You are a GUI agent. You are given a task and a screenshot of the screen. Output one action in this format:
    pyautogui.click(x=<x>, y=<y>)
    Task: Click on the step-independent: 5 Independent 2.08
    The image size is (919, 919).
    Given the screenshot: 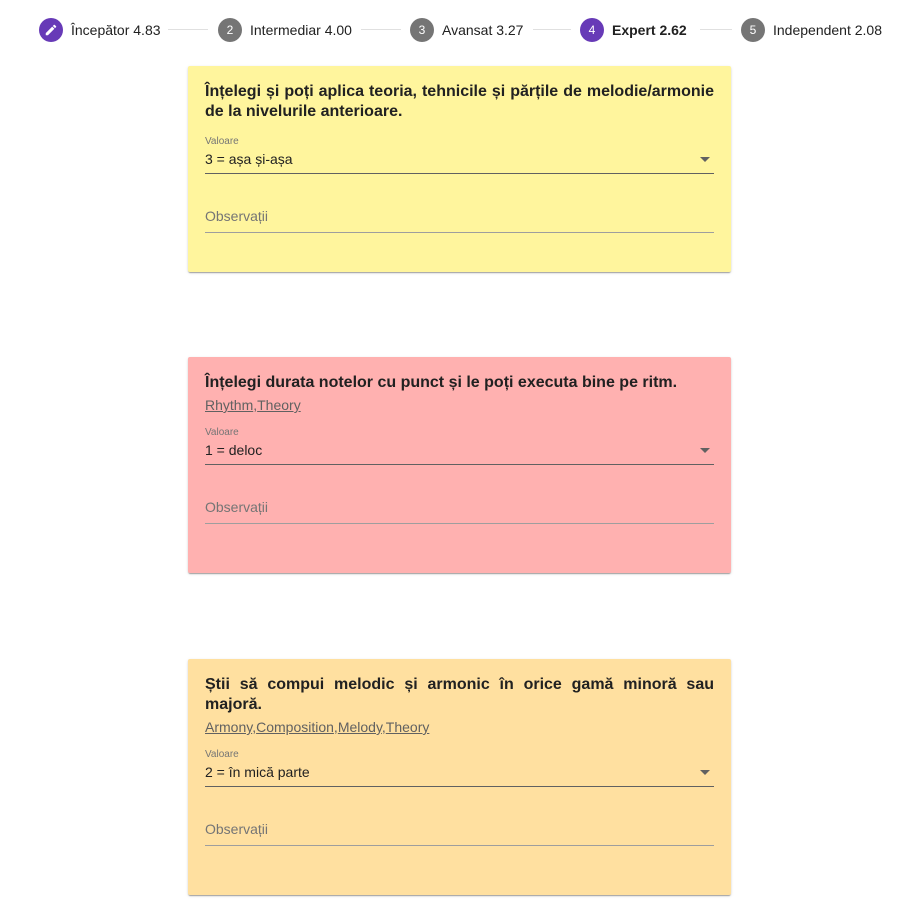 What is the action you would take?
    pyautogui.click(x=811, y=30)
    